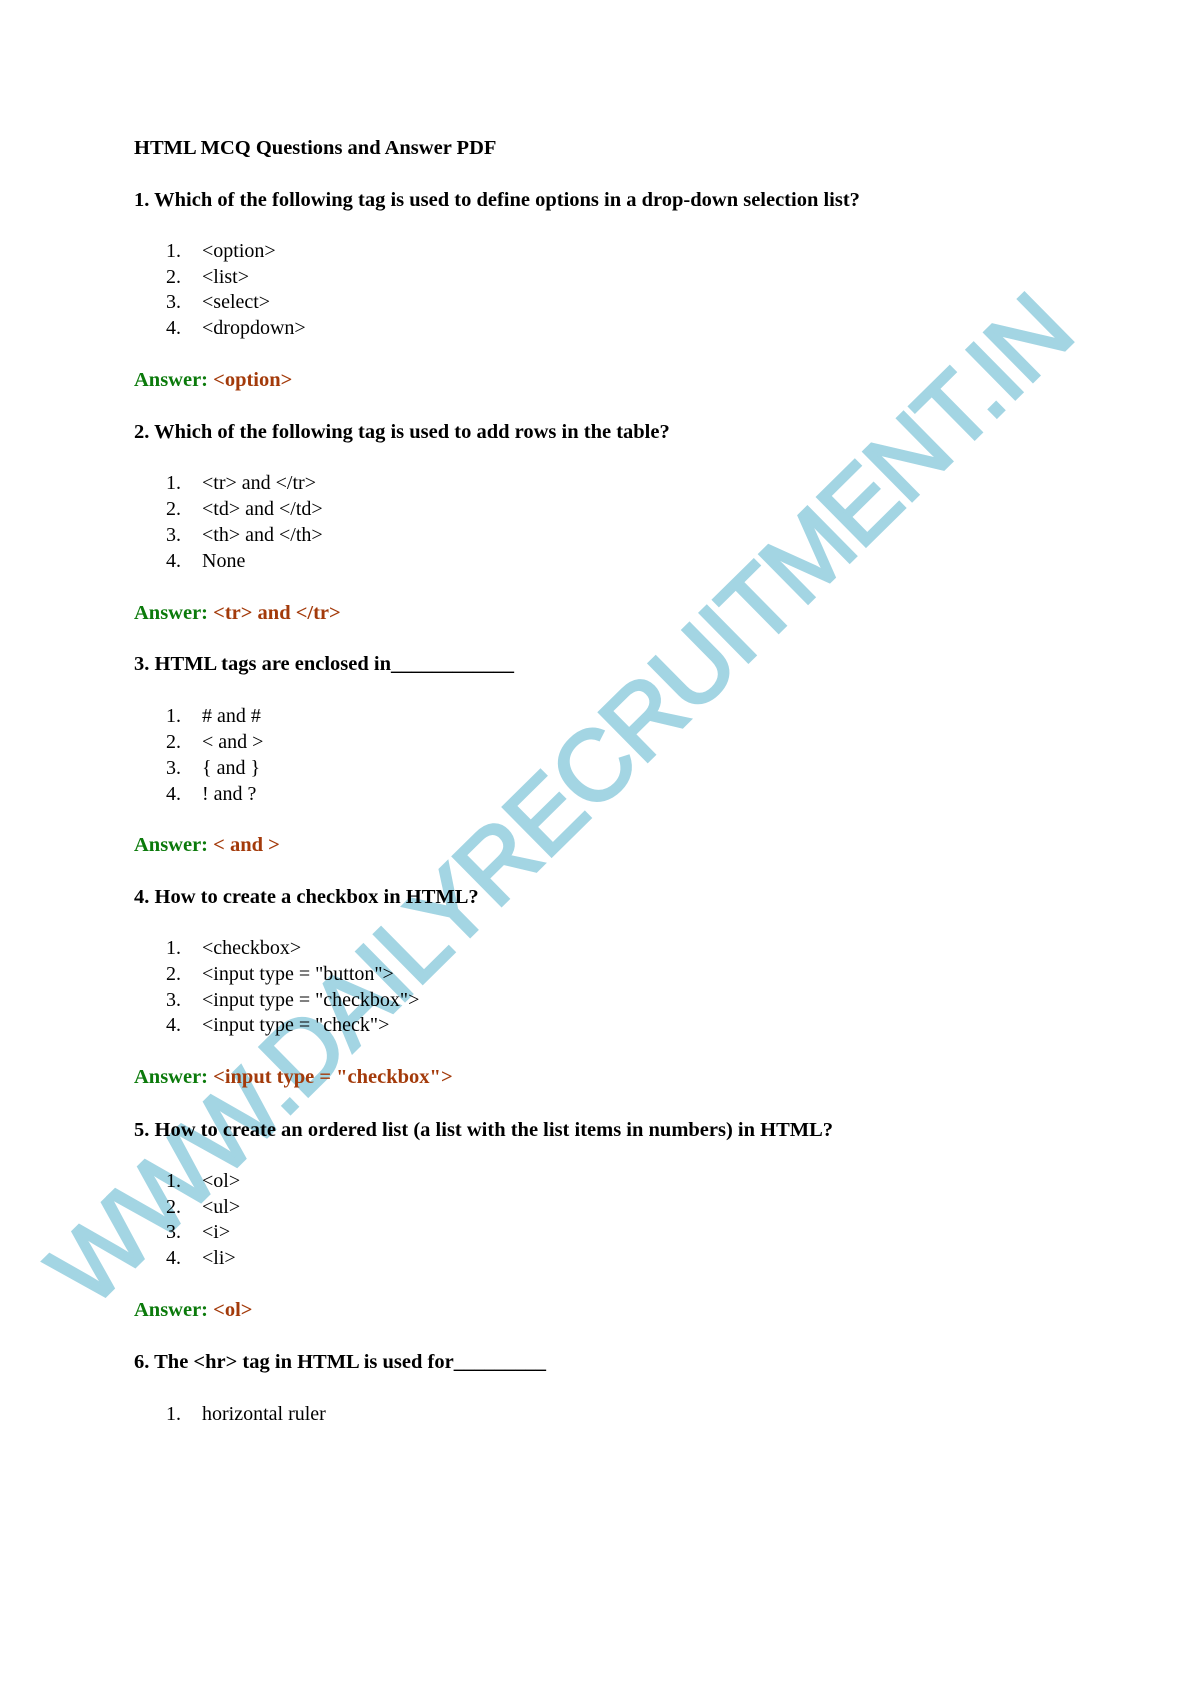  I want to click on option-text: <checkbox>, so click(252, 948).